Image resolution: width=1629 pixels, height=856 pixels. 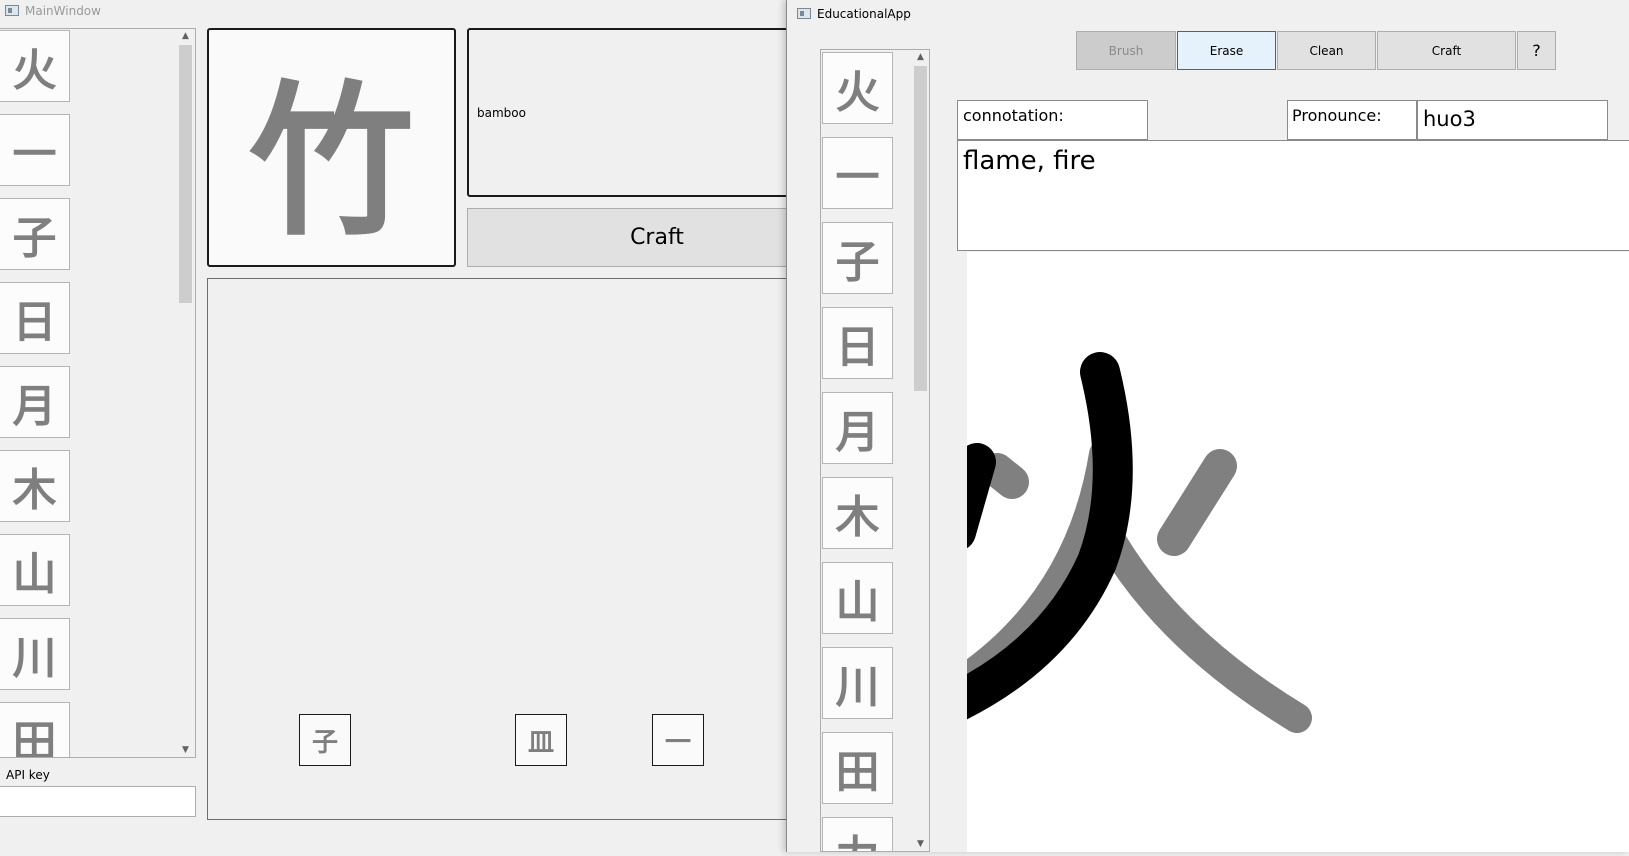 I want to click on connotation-value: flame, fire, so click(x=1029, y=161).